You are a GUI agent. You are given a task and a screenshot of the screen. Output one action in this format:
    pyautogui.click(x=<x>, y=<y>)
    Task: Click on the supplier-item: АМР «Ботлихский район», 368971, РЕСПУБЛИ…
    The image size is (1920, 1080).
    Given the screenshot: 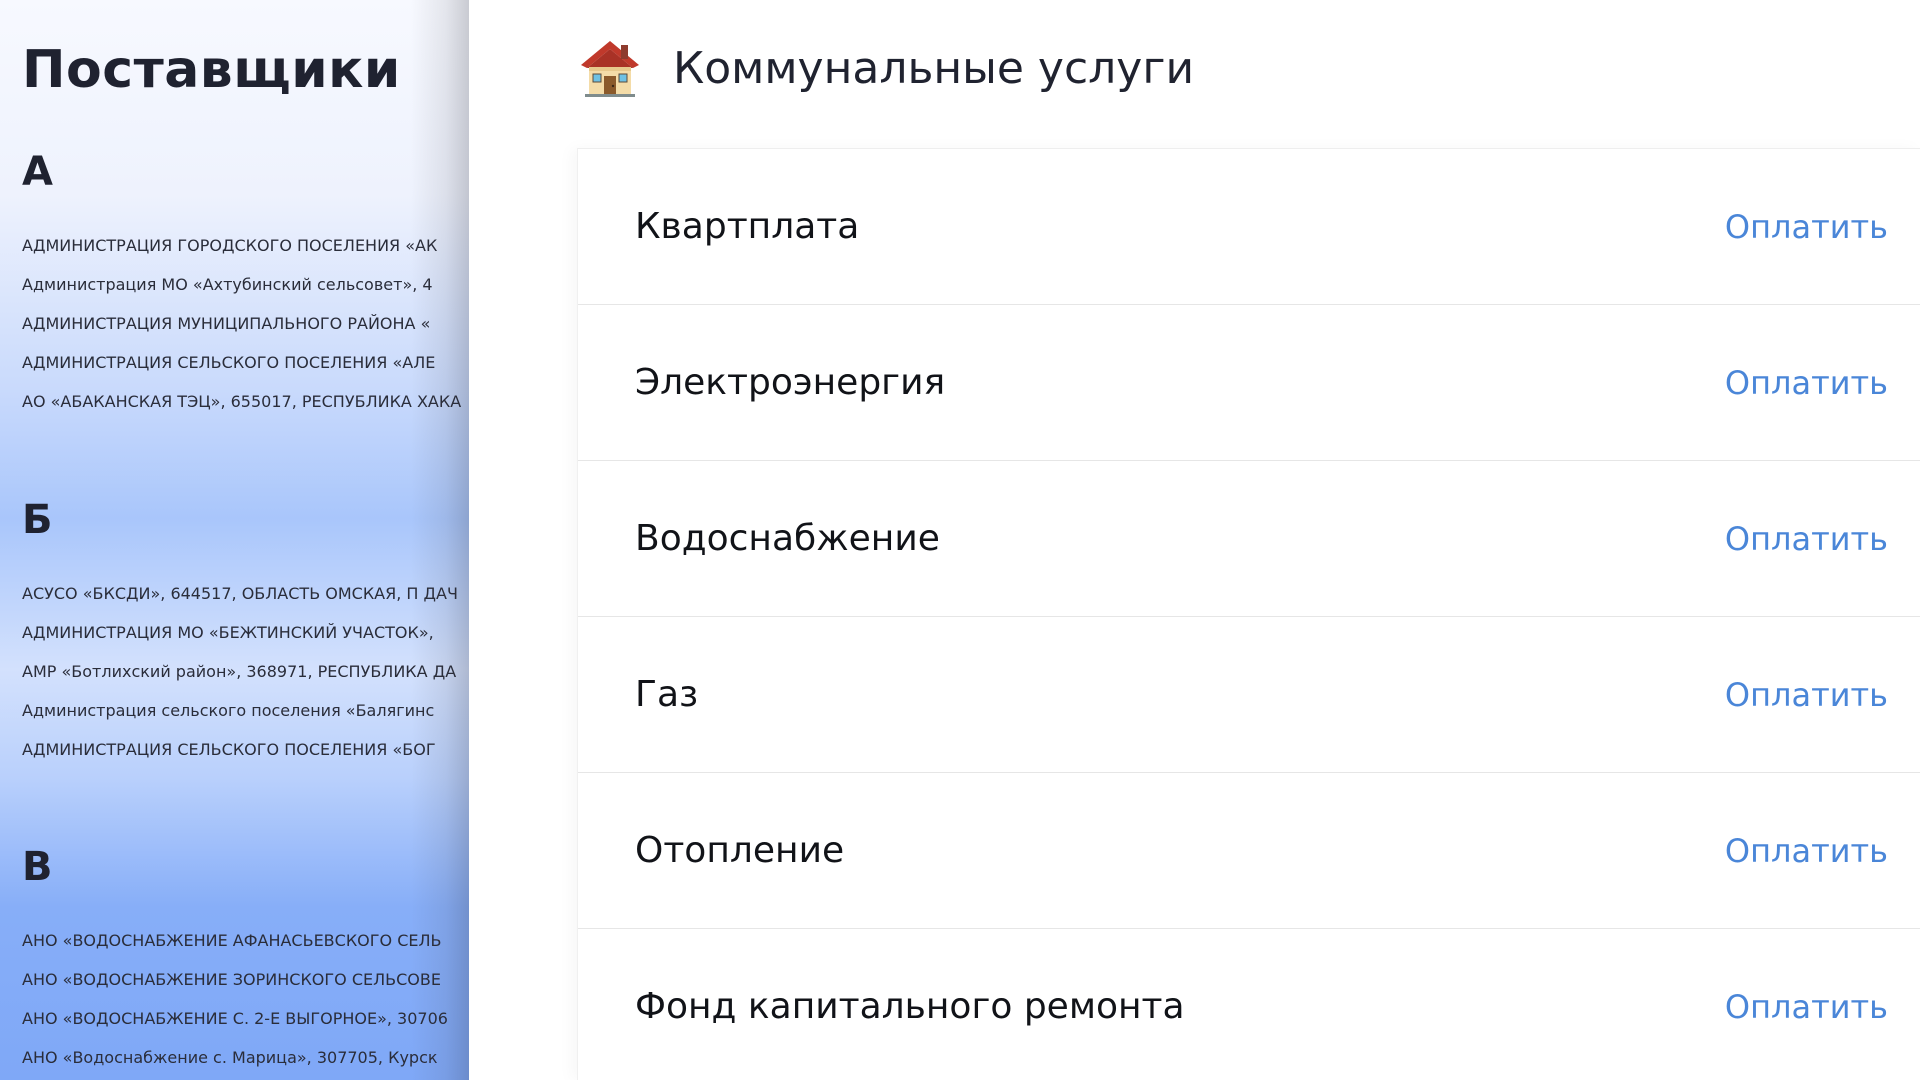 What is the action you would take?
    pyautogui.click(x=245, y=671)
    